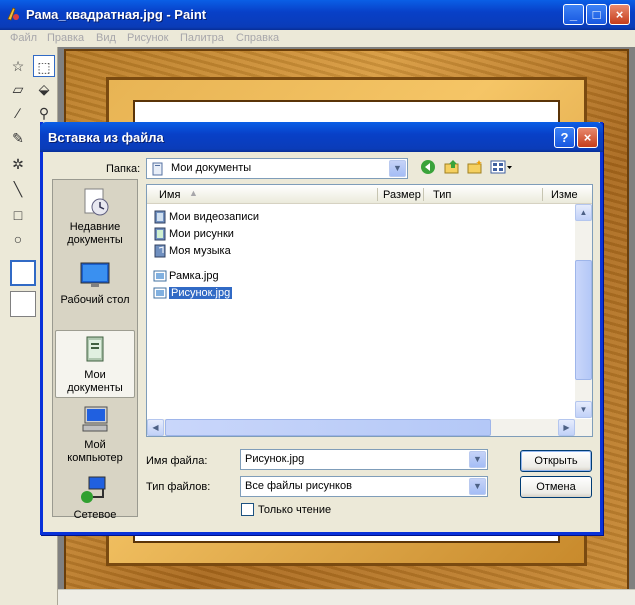 Image resolution: width=635 pixels, height=605 pixels. I want to click on filename-value: Рисунок.jpg, so click(275, 459).